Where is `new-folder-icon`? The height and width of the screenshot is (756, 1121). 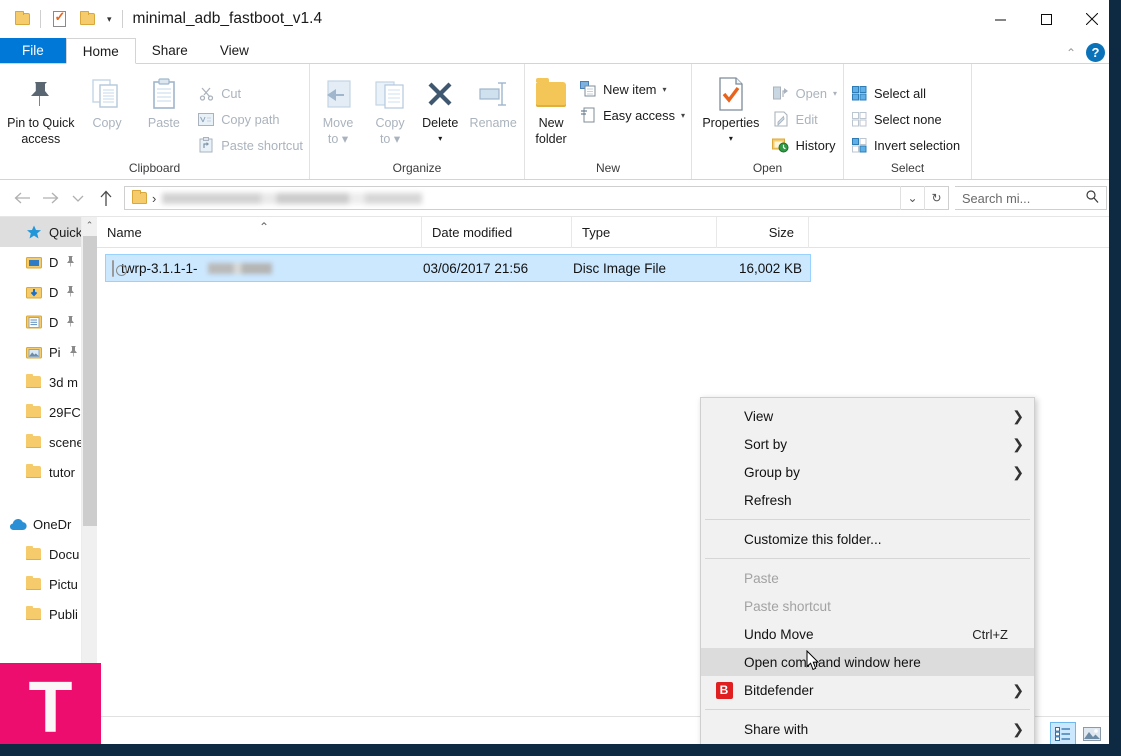 new-folder-icon is located at coordinates (87, 19).